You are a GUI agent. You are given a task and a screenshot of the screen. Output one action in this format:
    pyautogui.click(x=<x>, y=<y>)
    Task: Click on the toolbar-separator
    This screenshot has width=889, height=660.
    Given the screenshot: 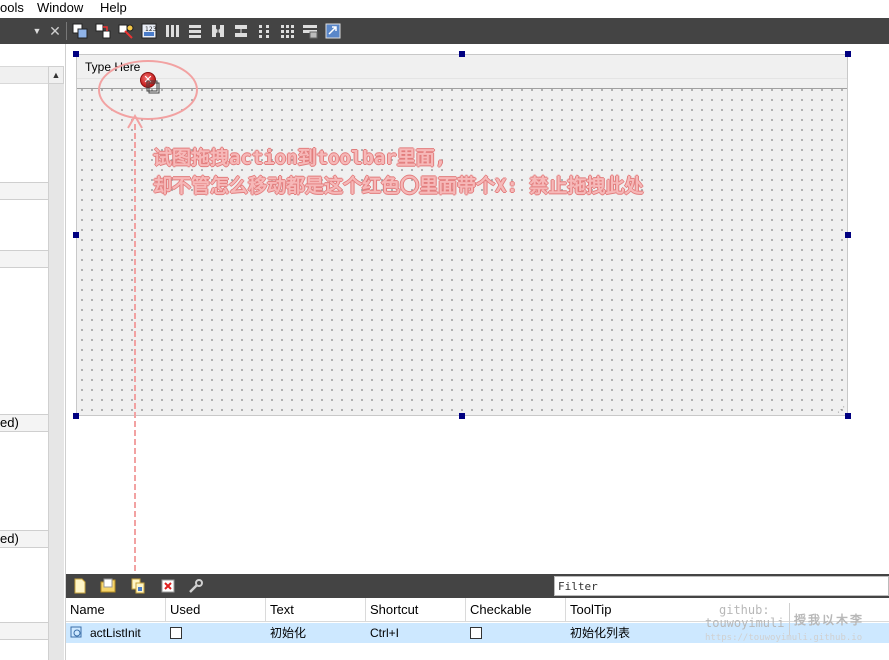 What is the action you would take?
    pyautogui.click(x=66, y=31)
    